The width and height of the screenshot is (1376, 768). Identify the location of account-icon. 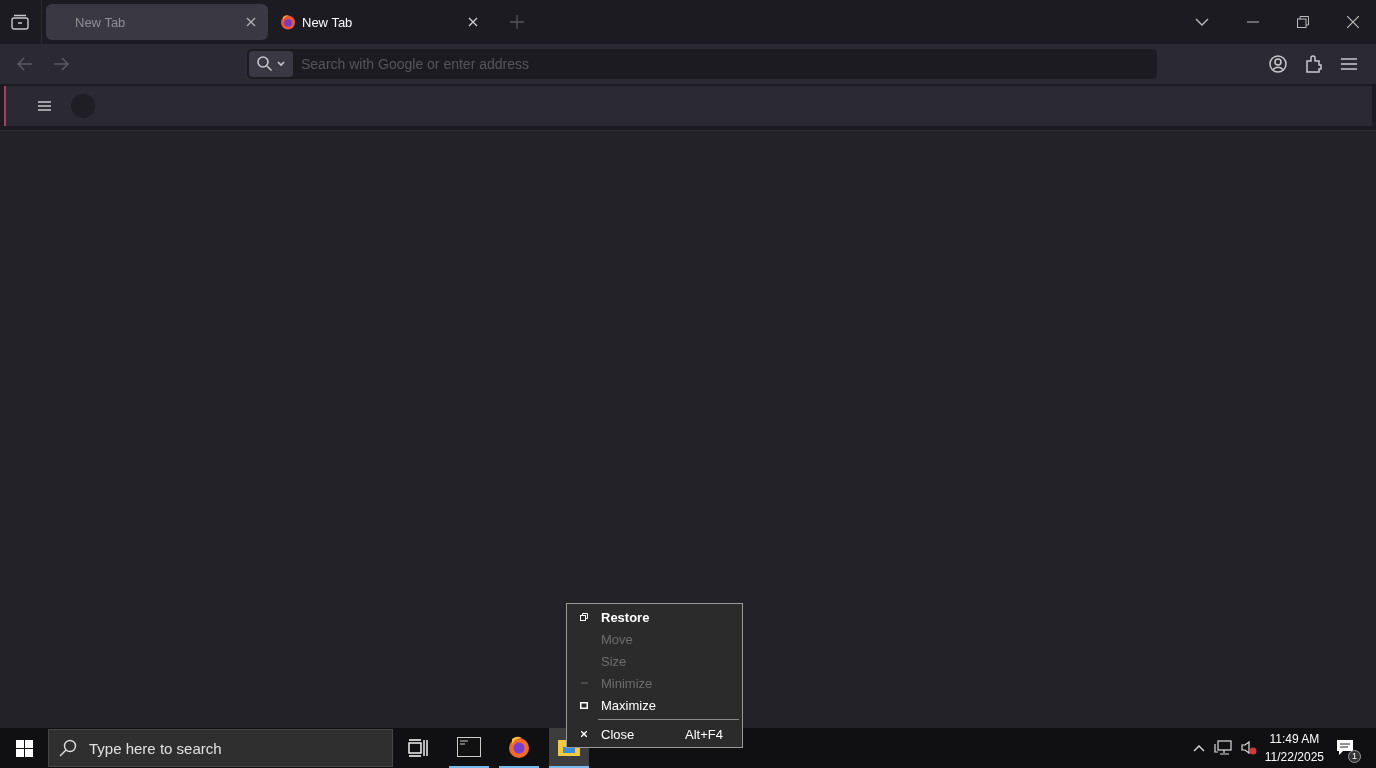
(1278, 64).